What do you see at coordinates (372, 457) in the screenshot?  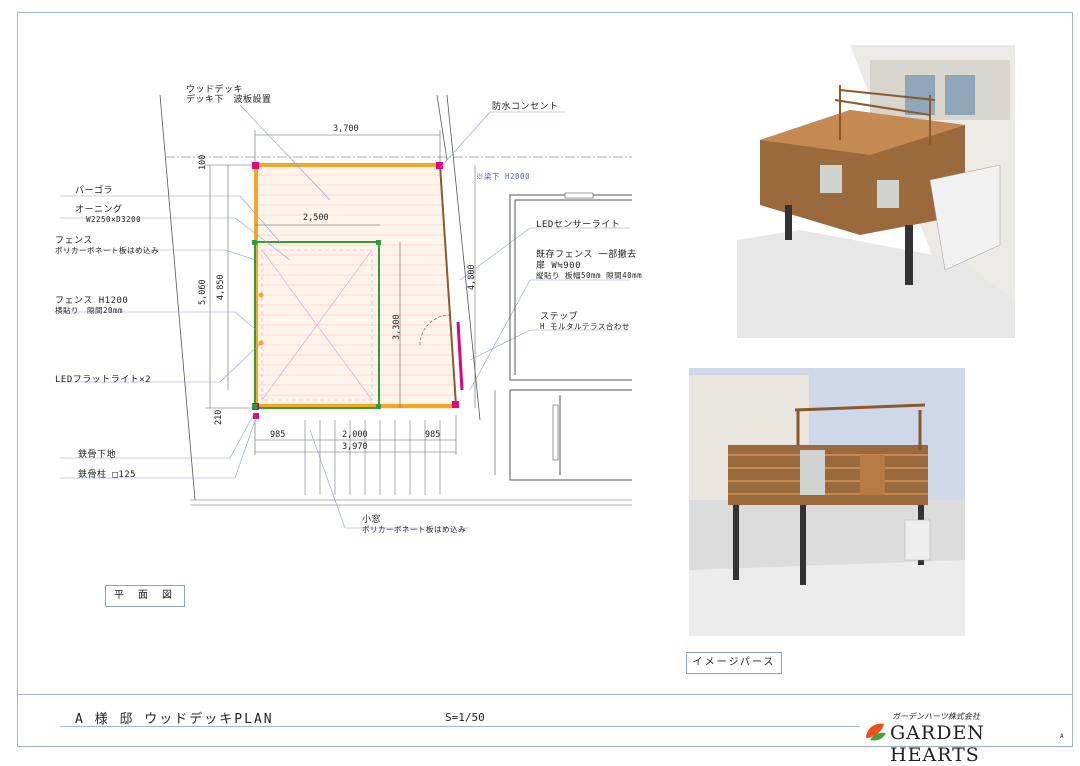 I see `stair-lines` at bounding box center [372, 457].